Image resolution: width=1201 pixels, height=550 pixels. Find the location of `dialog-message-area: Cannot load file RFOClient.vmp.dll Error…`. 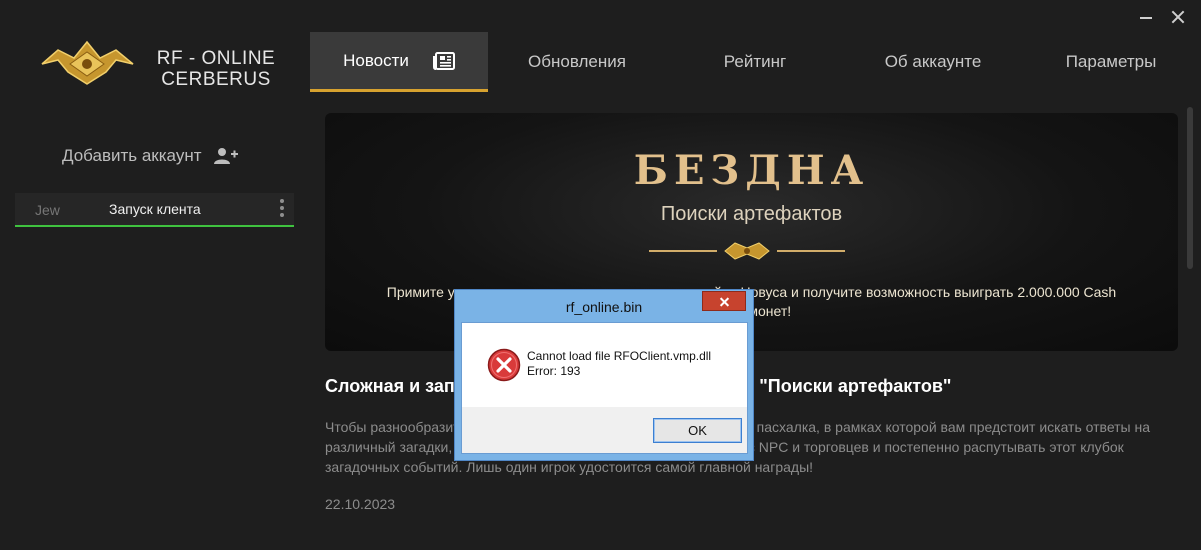

dialog-message-area: Cannot load file RFOClient.vmp.dll Error… is located at coordinates (604, 365).